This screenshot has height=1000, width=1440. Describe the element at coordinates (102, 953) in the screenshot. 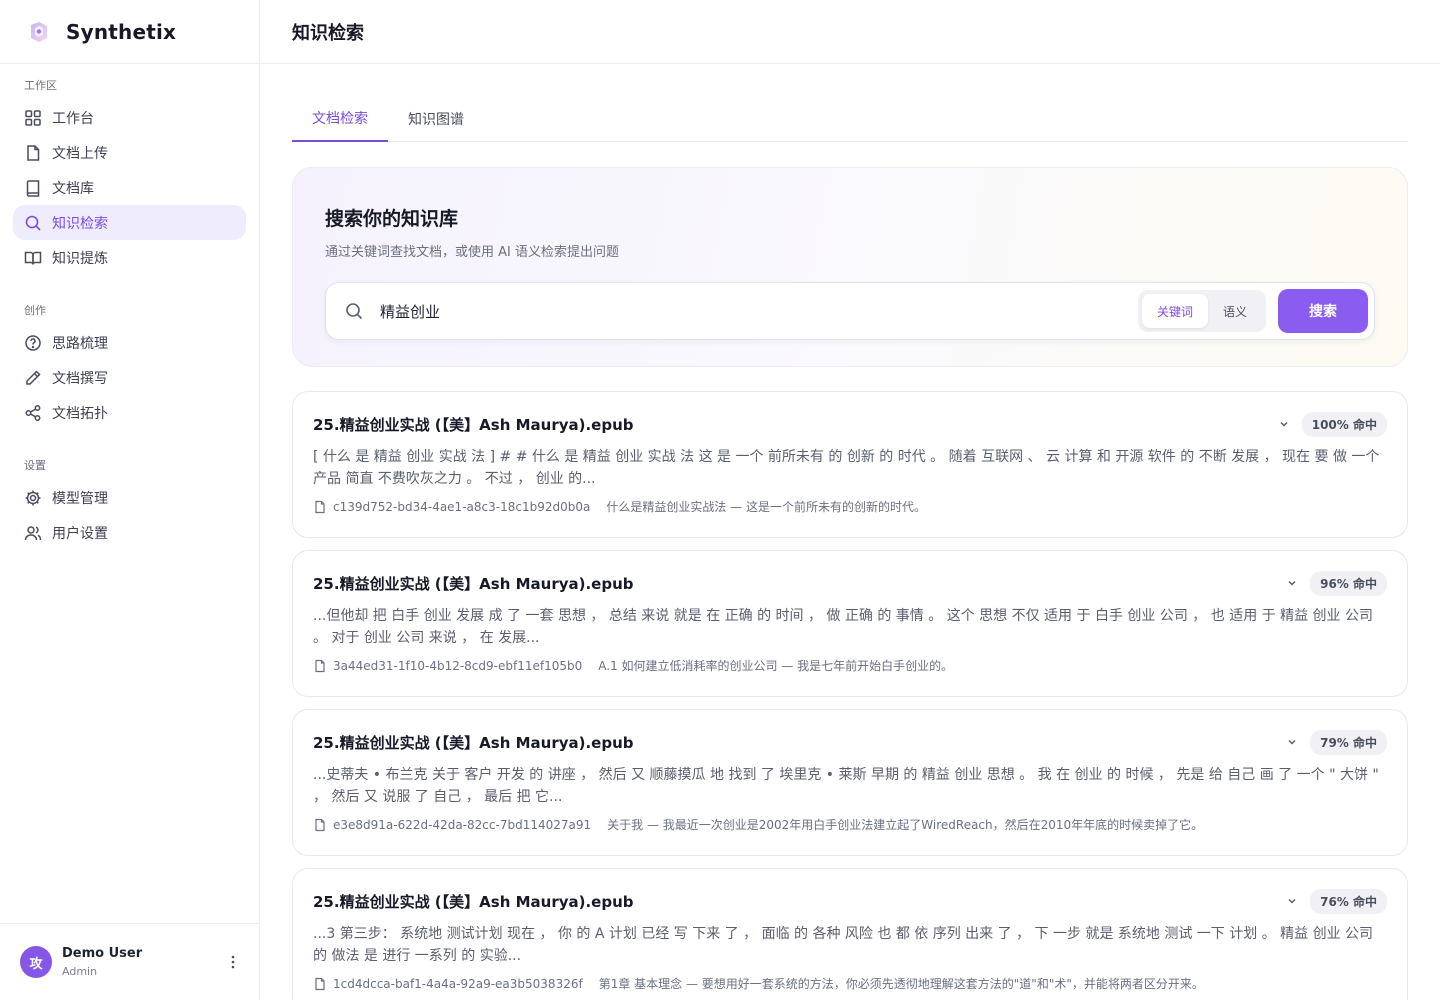

I see `user-name: Demo User` at that location.